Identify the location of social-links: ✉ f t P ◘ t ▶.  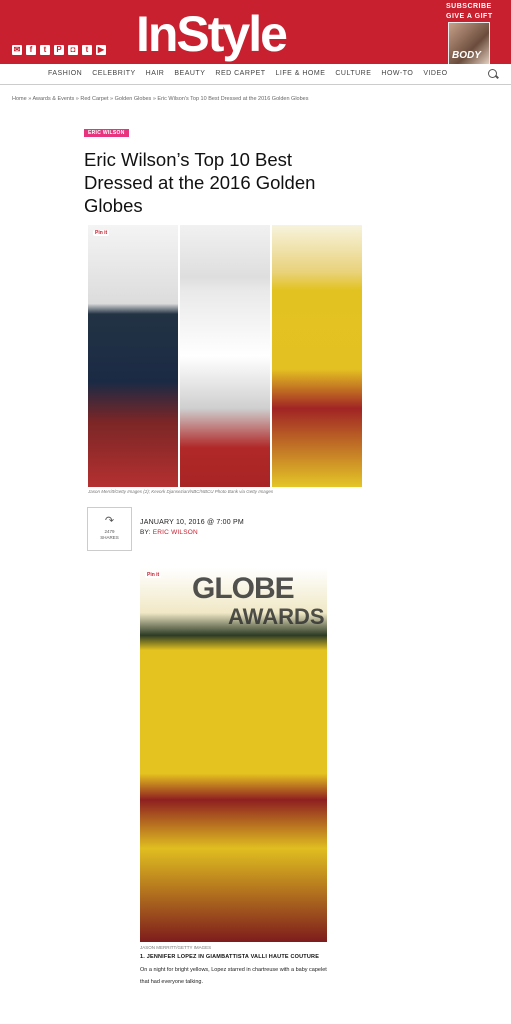
(59, 50).